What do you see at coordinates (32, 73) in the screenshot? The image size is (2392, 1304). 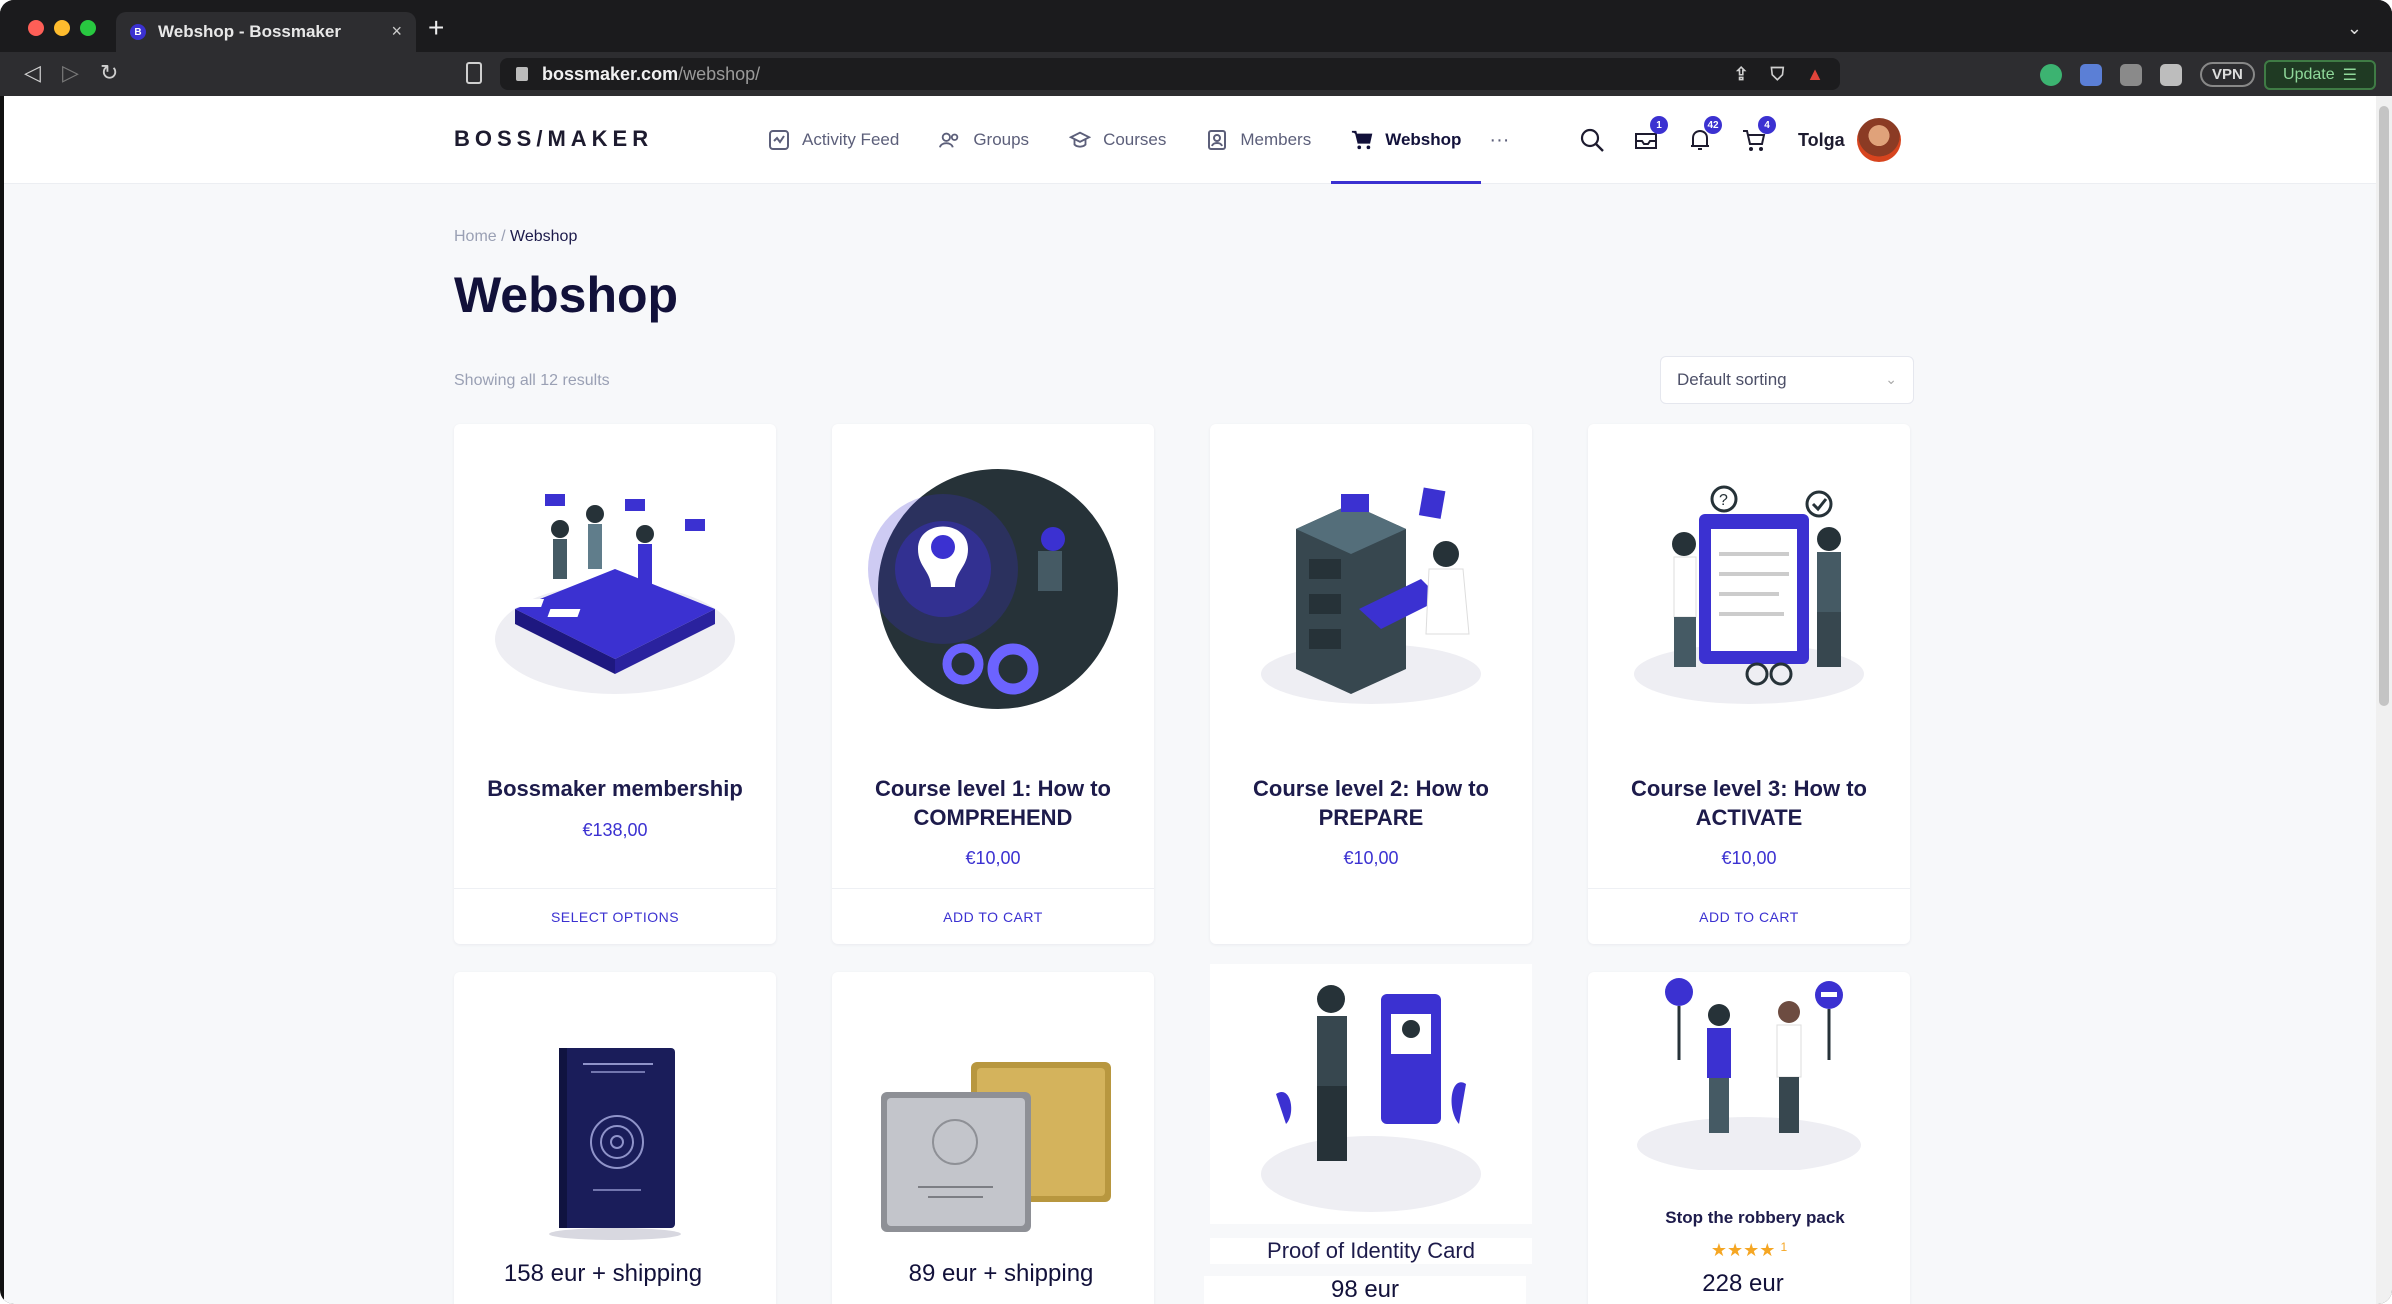 I see `back-icon: ◁` at bounding box center [32, 73].